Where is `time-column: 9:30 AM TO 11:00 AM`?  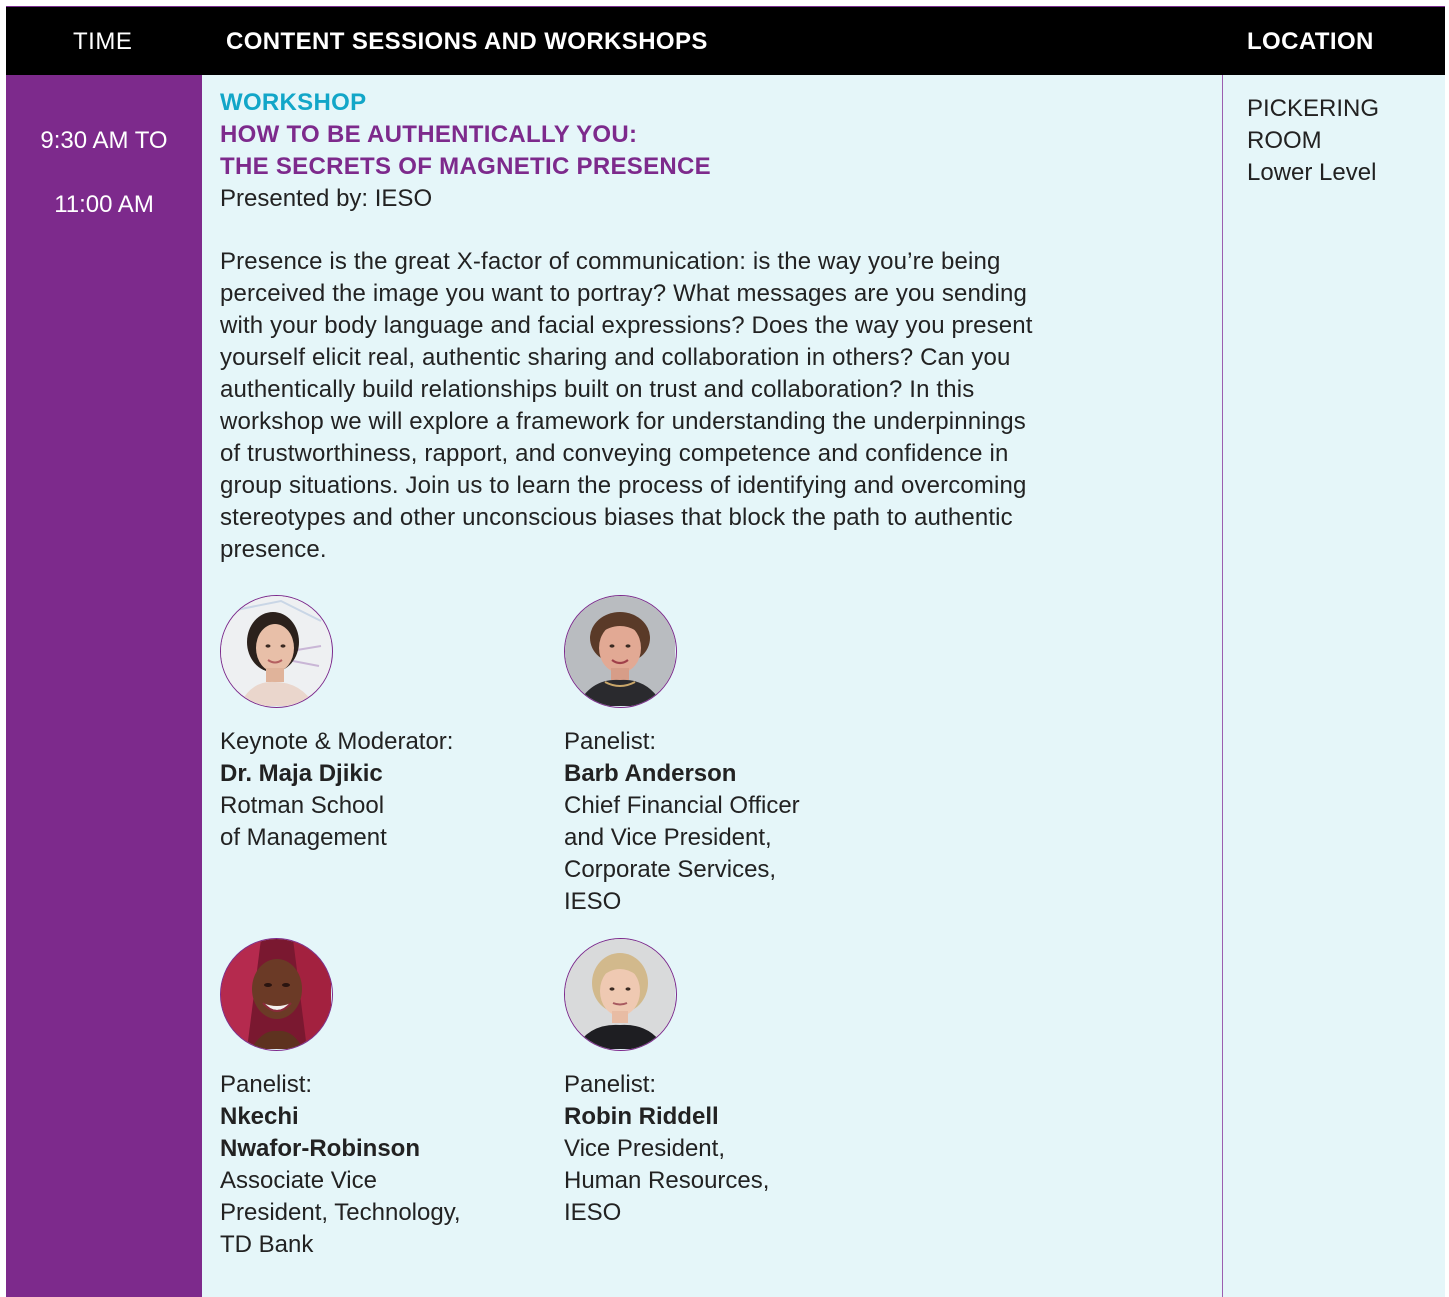 time-column: 9:30 AM TO 11:00 AM is located at coordinates (104, 686).